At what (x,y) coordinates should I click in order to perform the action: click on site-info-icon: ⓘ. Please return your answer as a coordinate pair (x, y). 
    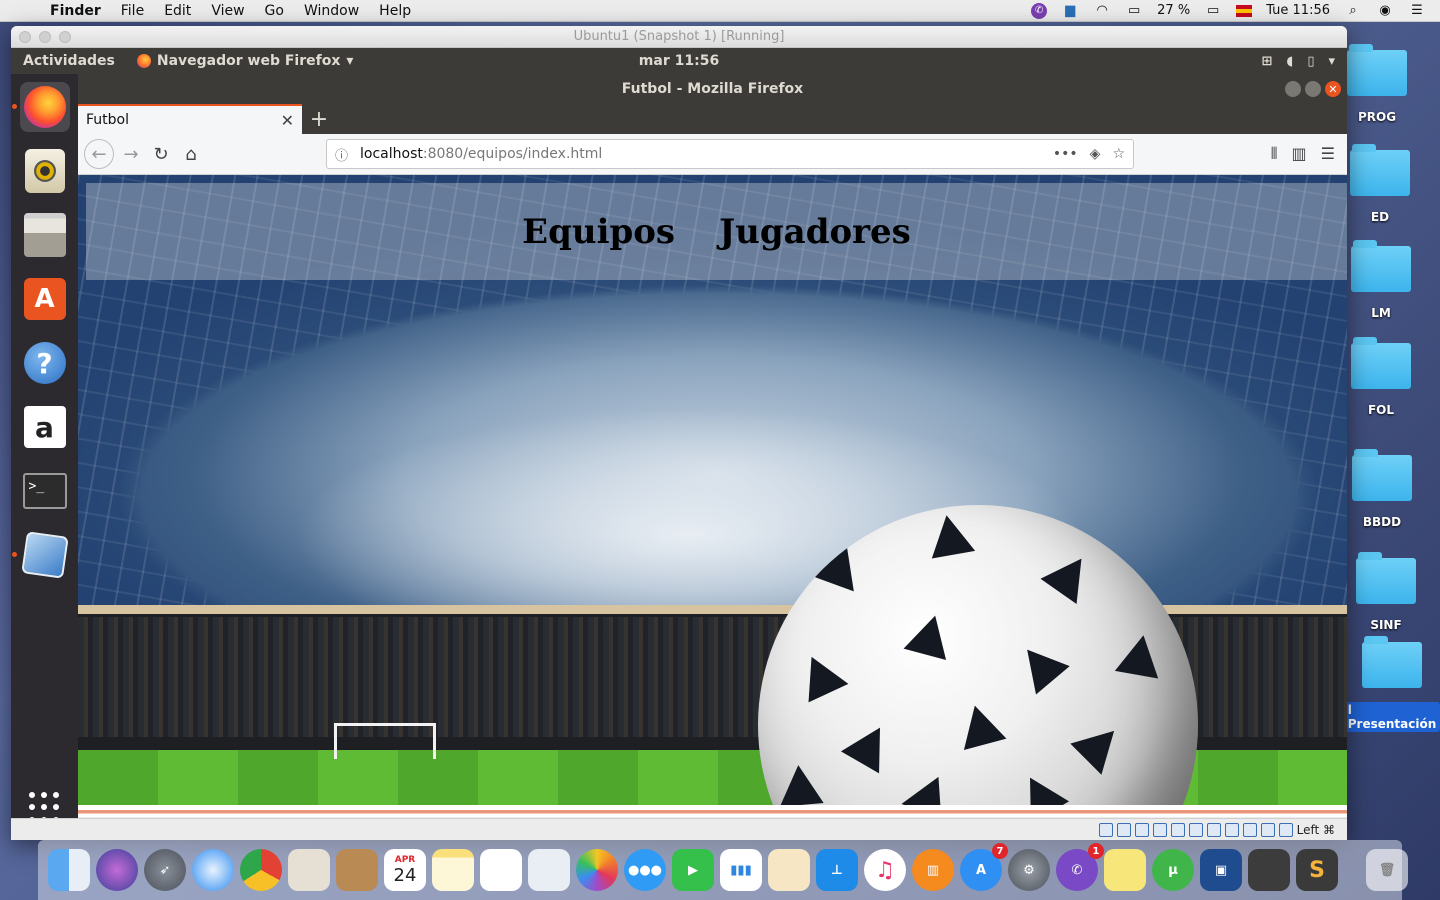
    Looking at the image, I should click on (341, 154).